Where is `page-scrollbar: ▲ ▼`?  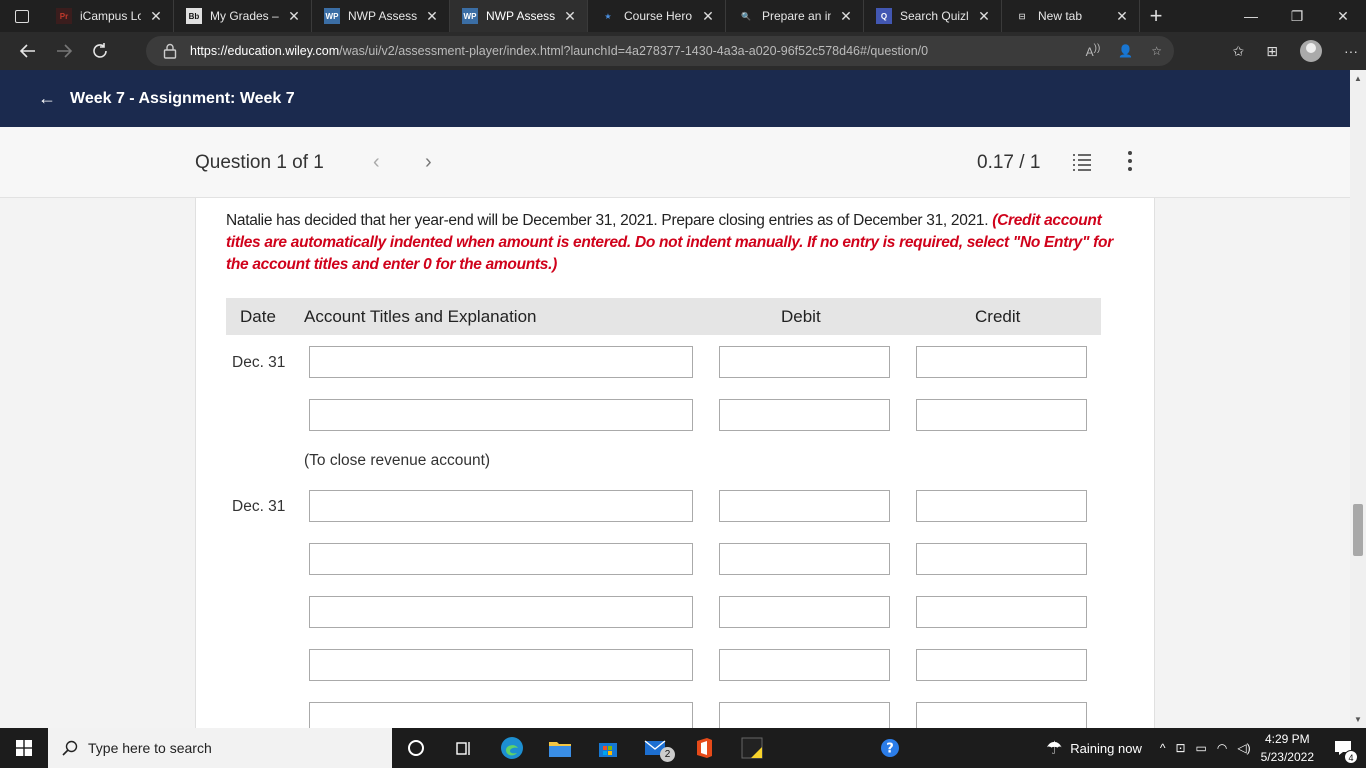
page-scrollbar: ▲ ▼ is located at coordinates (1358, 399).